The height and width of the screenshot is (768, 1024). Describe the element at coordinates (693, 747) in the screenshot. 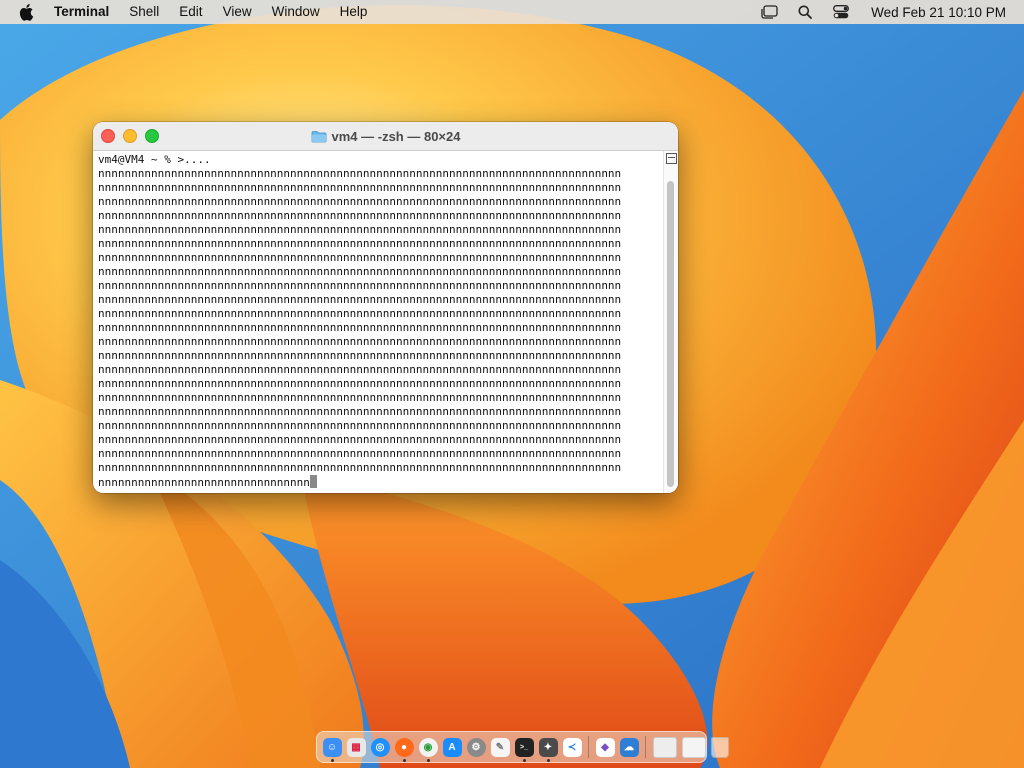

I see `folder-stack-icon` at that location.